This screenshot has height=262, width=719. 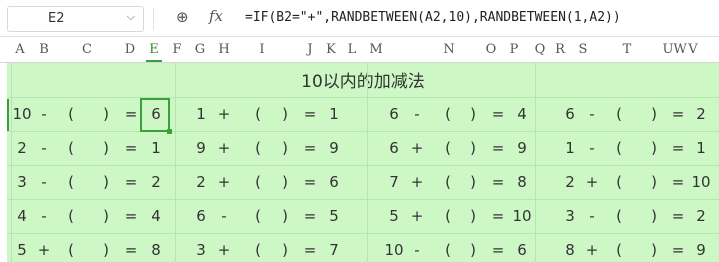 What do you see at coordinates (514, 49) in the screenshot?
I see `column-header-p: P` at bounding box center [514, 49].